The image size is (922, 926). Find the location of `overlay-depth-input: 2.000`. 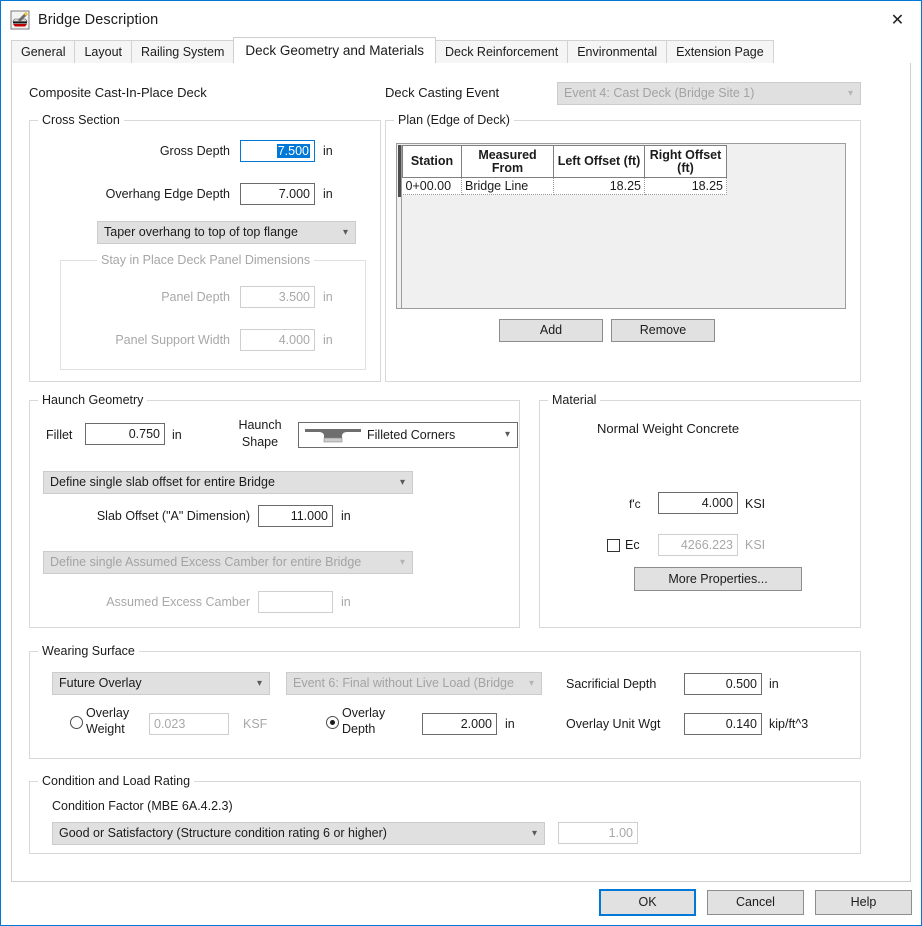

overlay-depth-input: 2.000 is located at coordinates (459, 724).